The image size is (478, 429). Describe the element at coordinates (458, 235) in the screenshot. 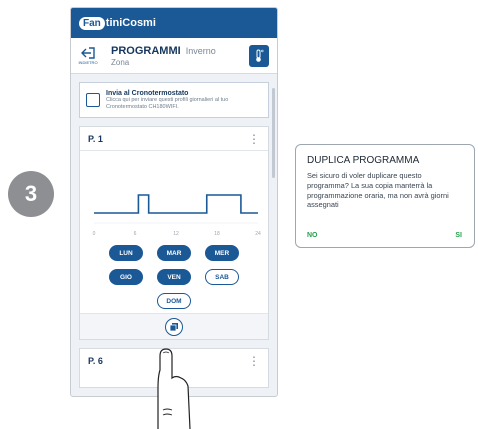

I see `dialog-yes-button: SI` at that location.